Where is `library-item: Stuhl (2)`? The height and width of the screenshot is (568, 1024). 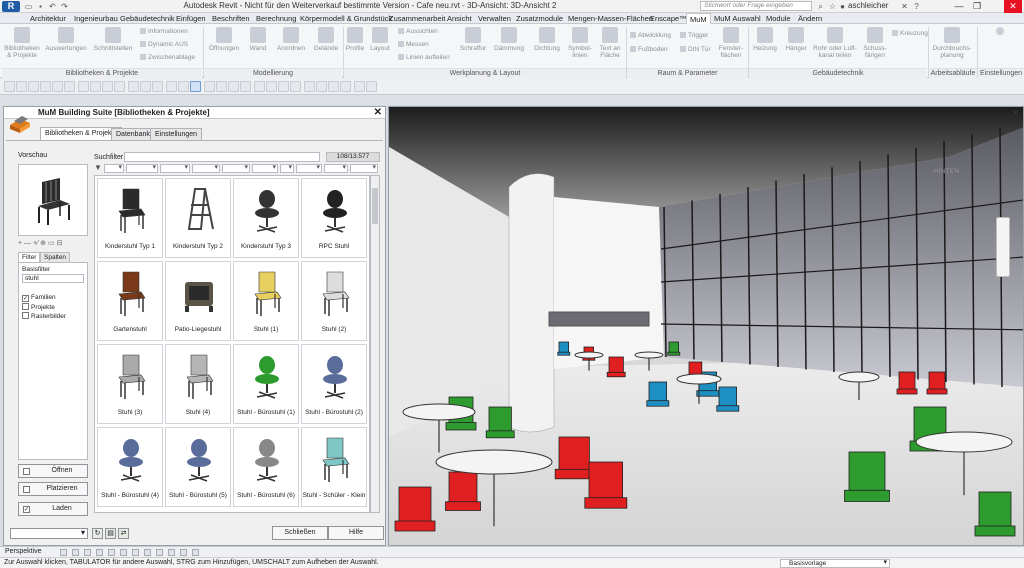
library-item: Stuhl (2) is located at coordinates (334, 301).